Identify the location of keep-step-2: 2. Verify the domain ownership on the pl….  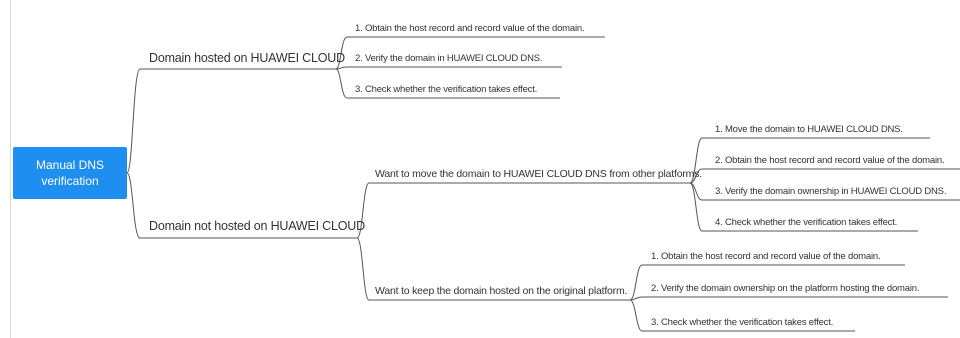
(785, 288).